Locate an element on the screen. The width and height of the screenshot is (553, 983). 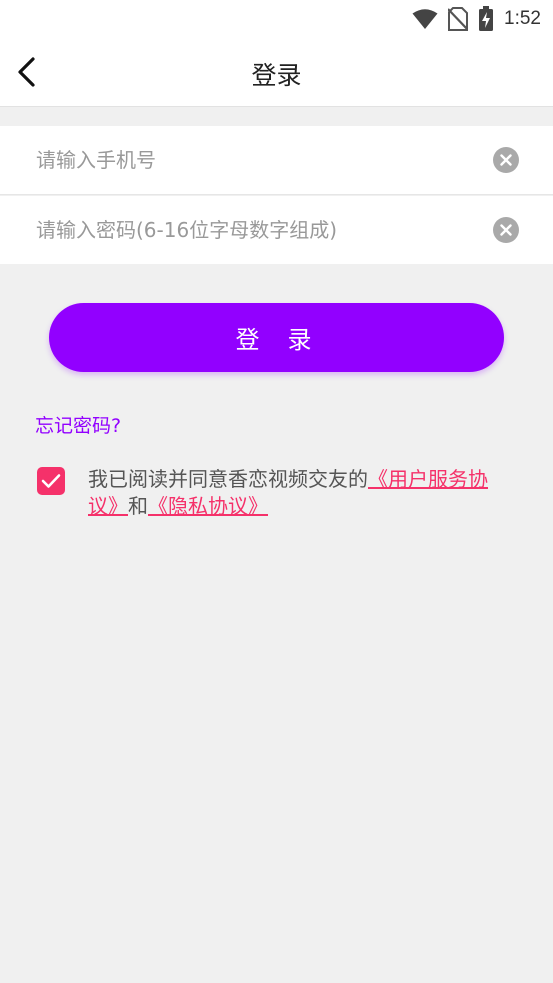
privacy-policy-link: 《隐私协议》 is located at coordinates (208, 506).